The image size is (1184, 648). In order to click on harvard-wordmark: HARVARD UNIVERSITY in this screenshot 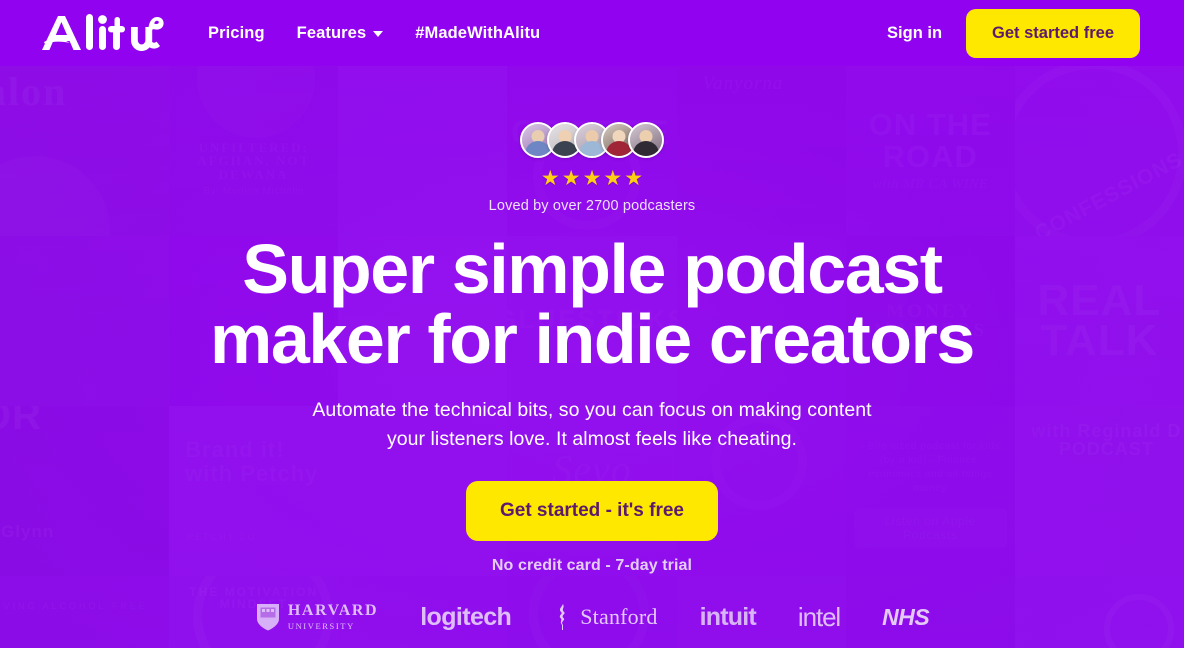, I will do `click(333, 617)`.